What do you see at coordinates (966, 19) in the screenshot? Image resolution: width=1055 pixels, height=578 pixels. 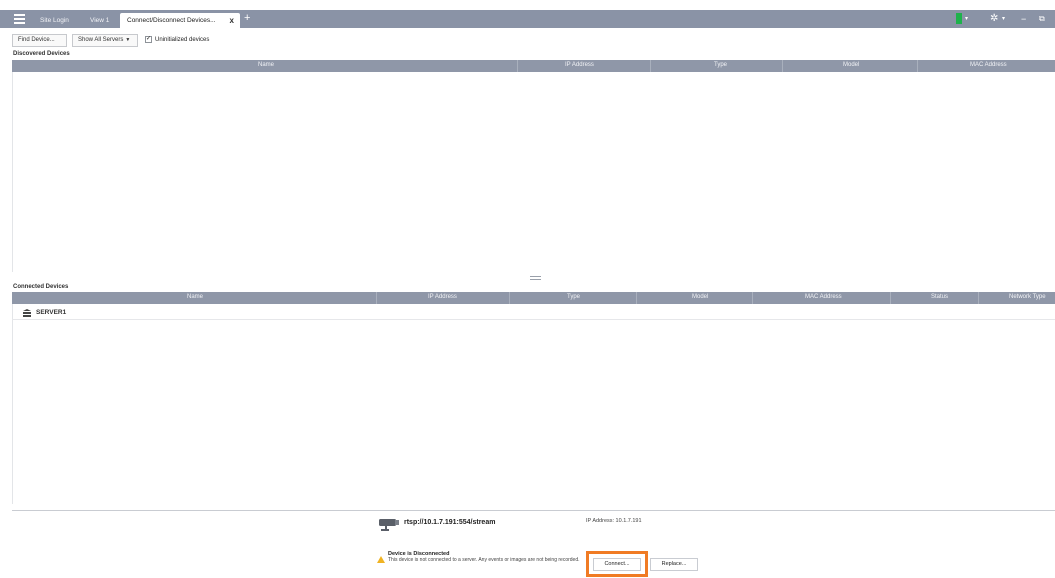 I see `status-dropdown-icon: ▾` at bounding box center [966, 19].